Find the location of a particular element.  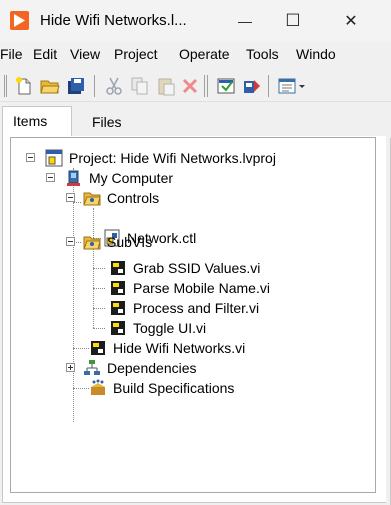

tree-item-label: Dependencies is located at coordinates (152, 368).